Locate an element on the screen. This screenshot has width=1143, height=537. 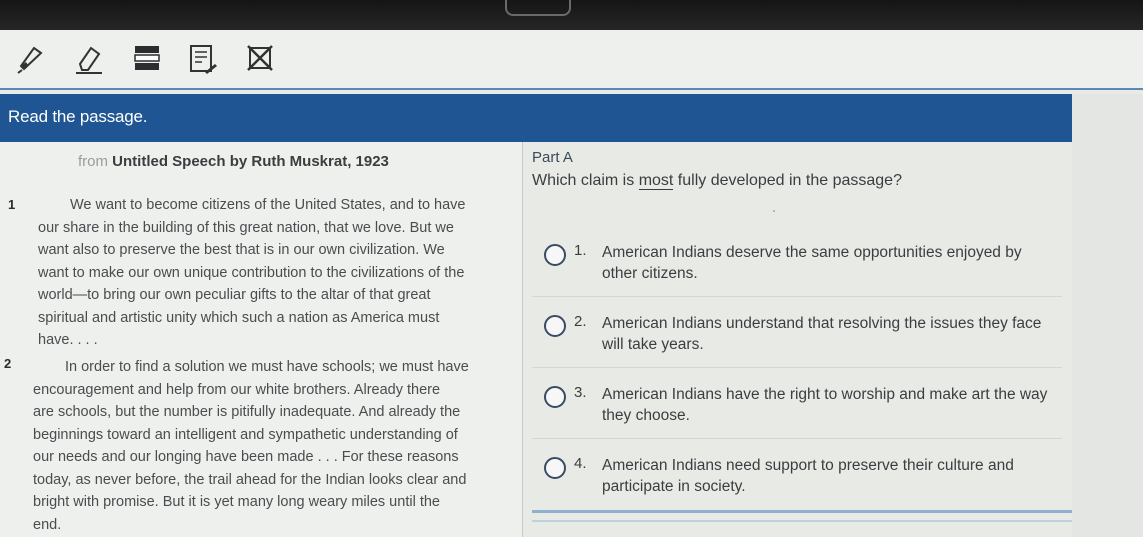
source-title: Untitled Speech by Ruth Muskrat, 1923 is located at coordinates (250, 161).